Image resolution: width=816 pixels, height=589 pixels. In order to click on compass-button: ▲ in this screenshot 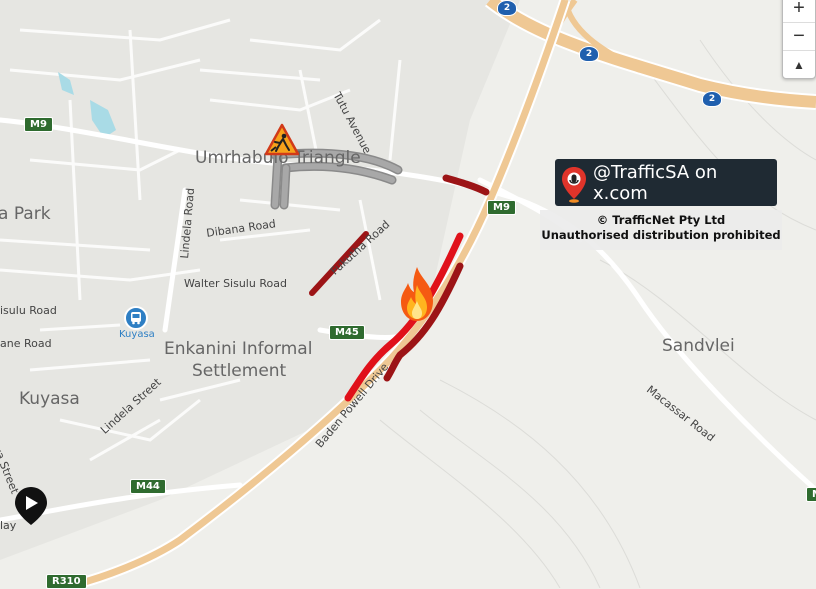, I will do `click(799, 64)`.